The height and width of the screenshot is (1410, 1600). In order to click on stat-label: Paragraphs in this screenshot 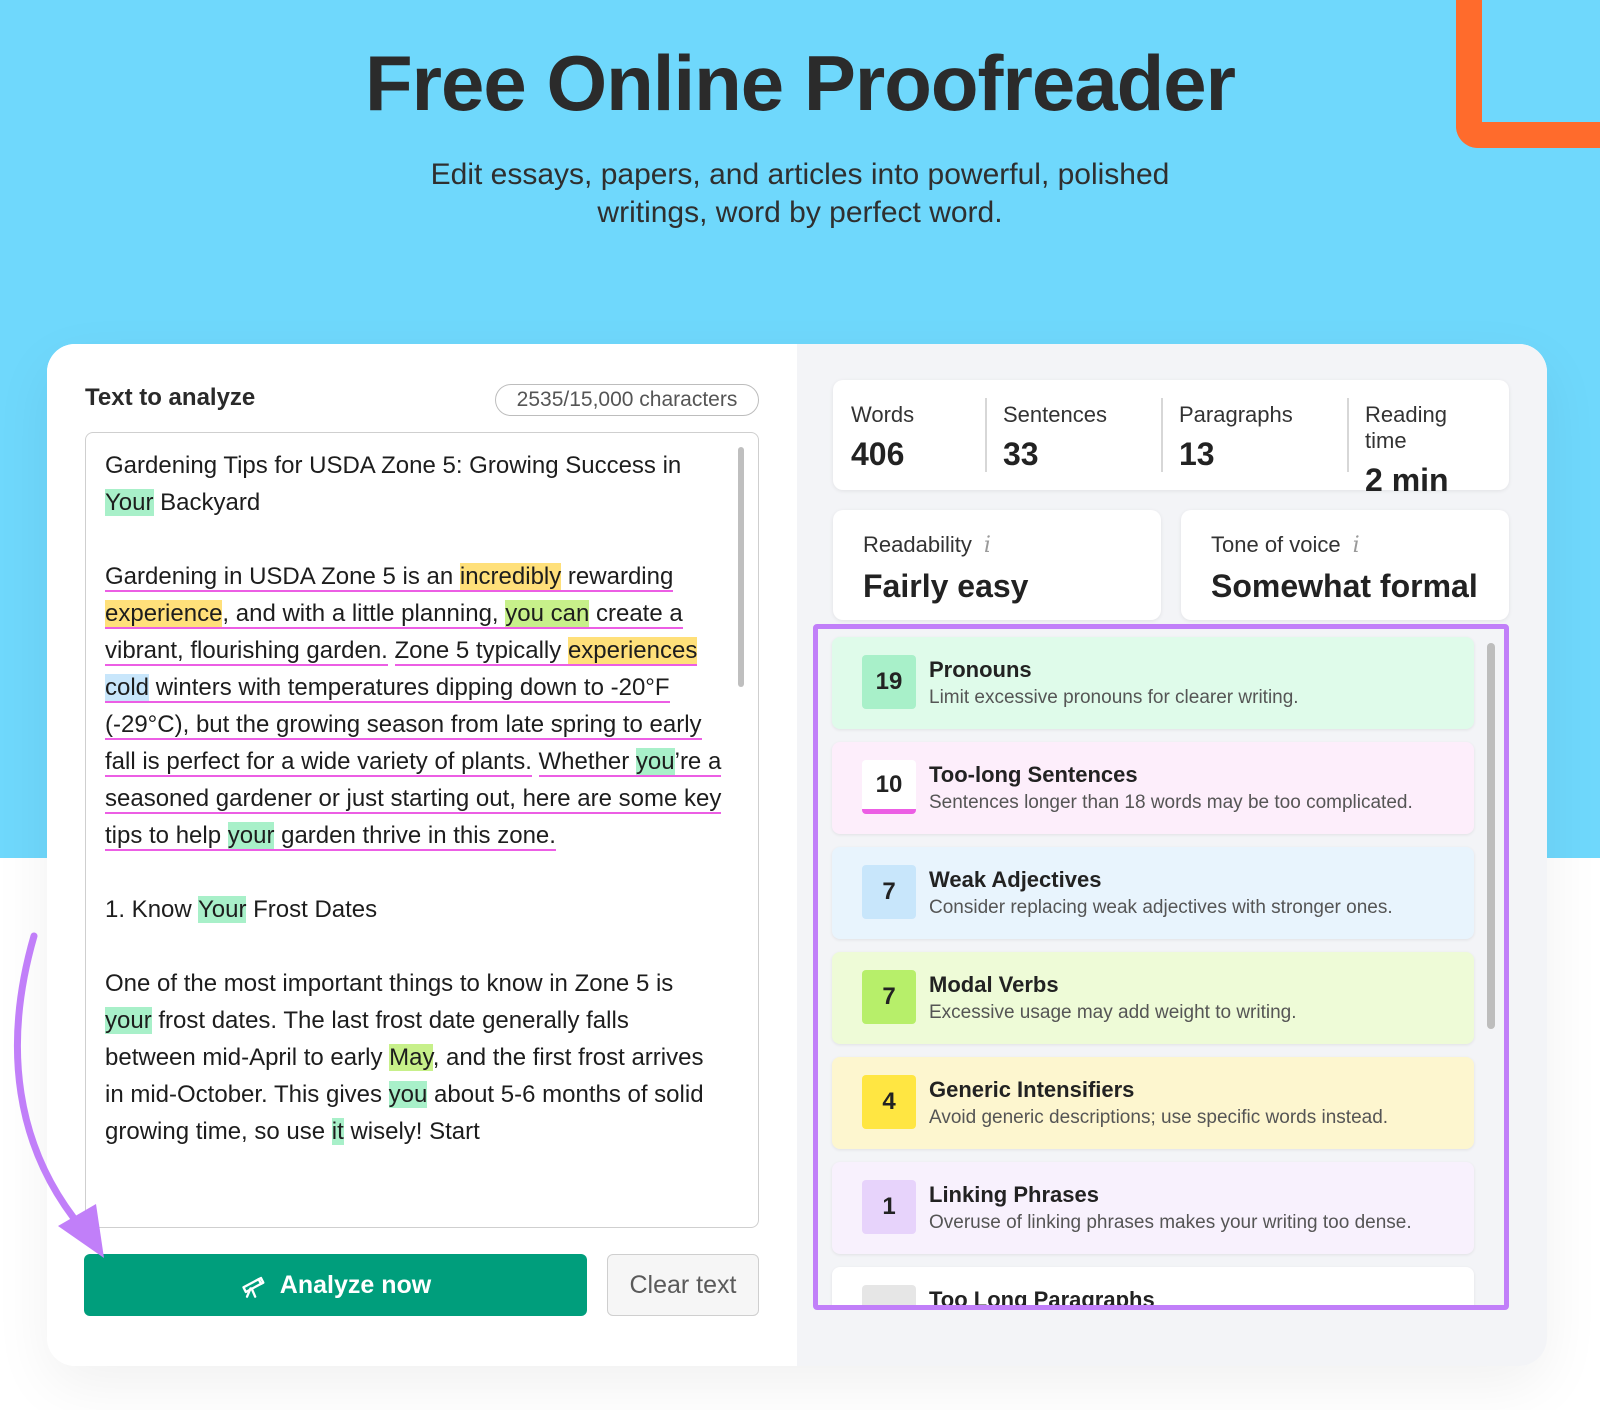, I will do `click(1236, 414)`.